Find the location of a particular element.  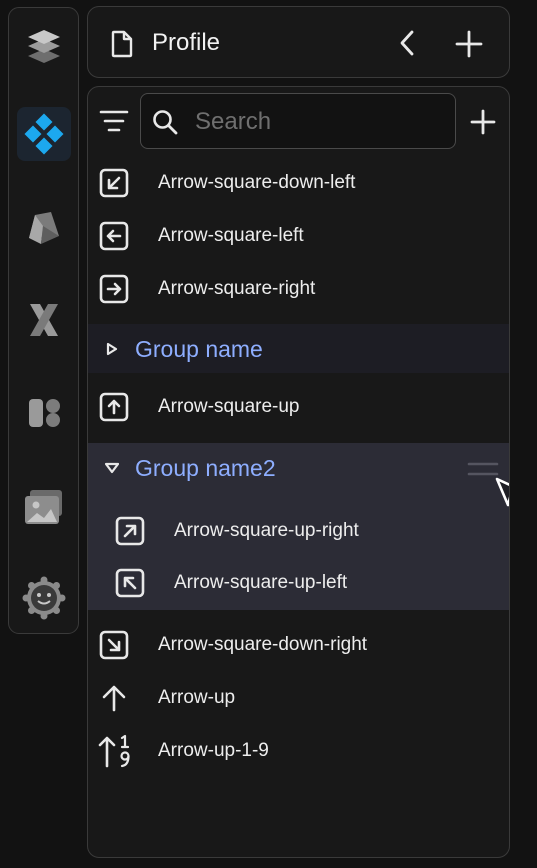

list-item-label: Arrow-square-down-right is located at coordinates (263, 644).